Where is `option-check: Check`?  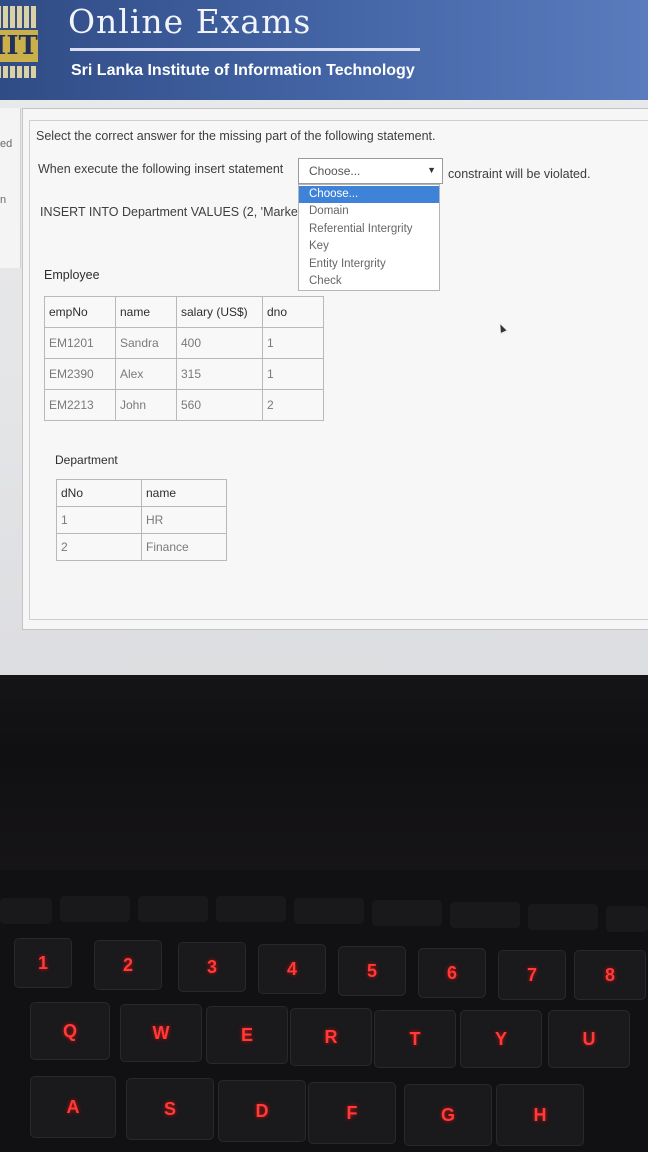
option-check: Check is located at coordinates (369, 281).